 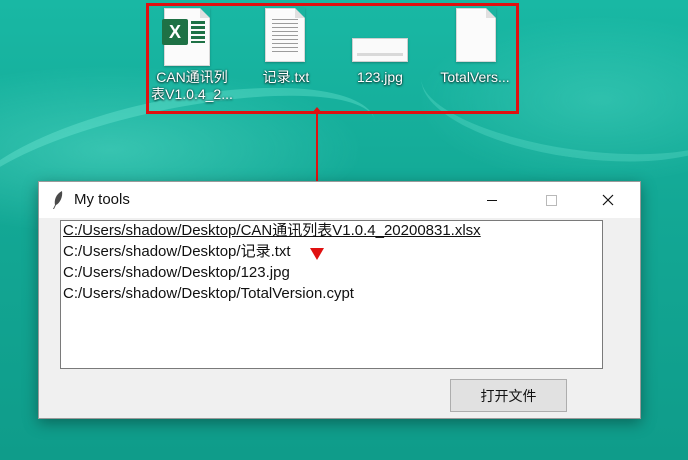 What do you see at coordinates (508, 395) in the screenshot?
I see `open-file-button: 打开文件` at bounding box center [508, 395].